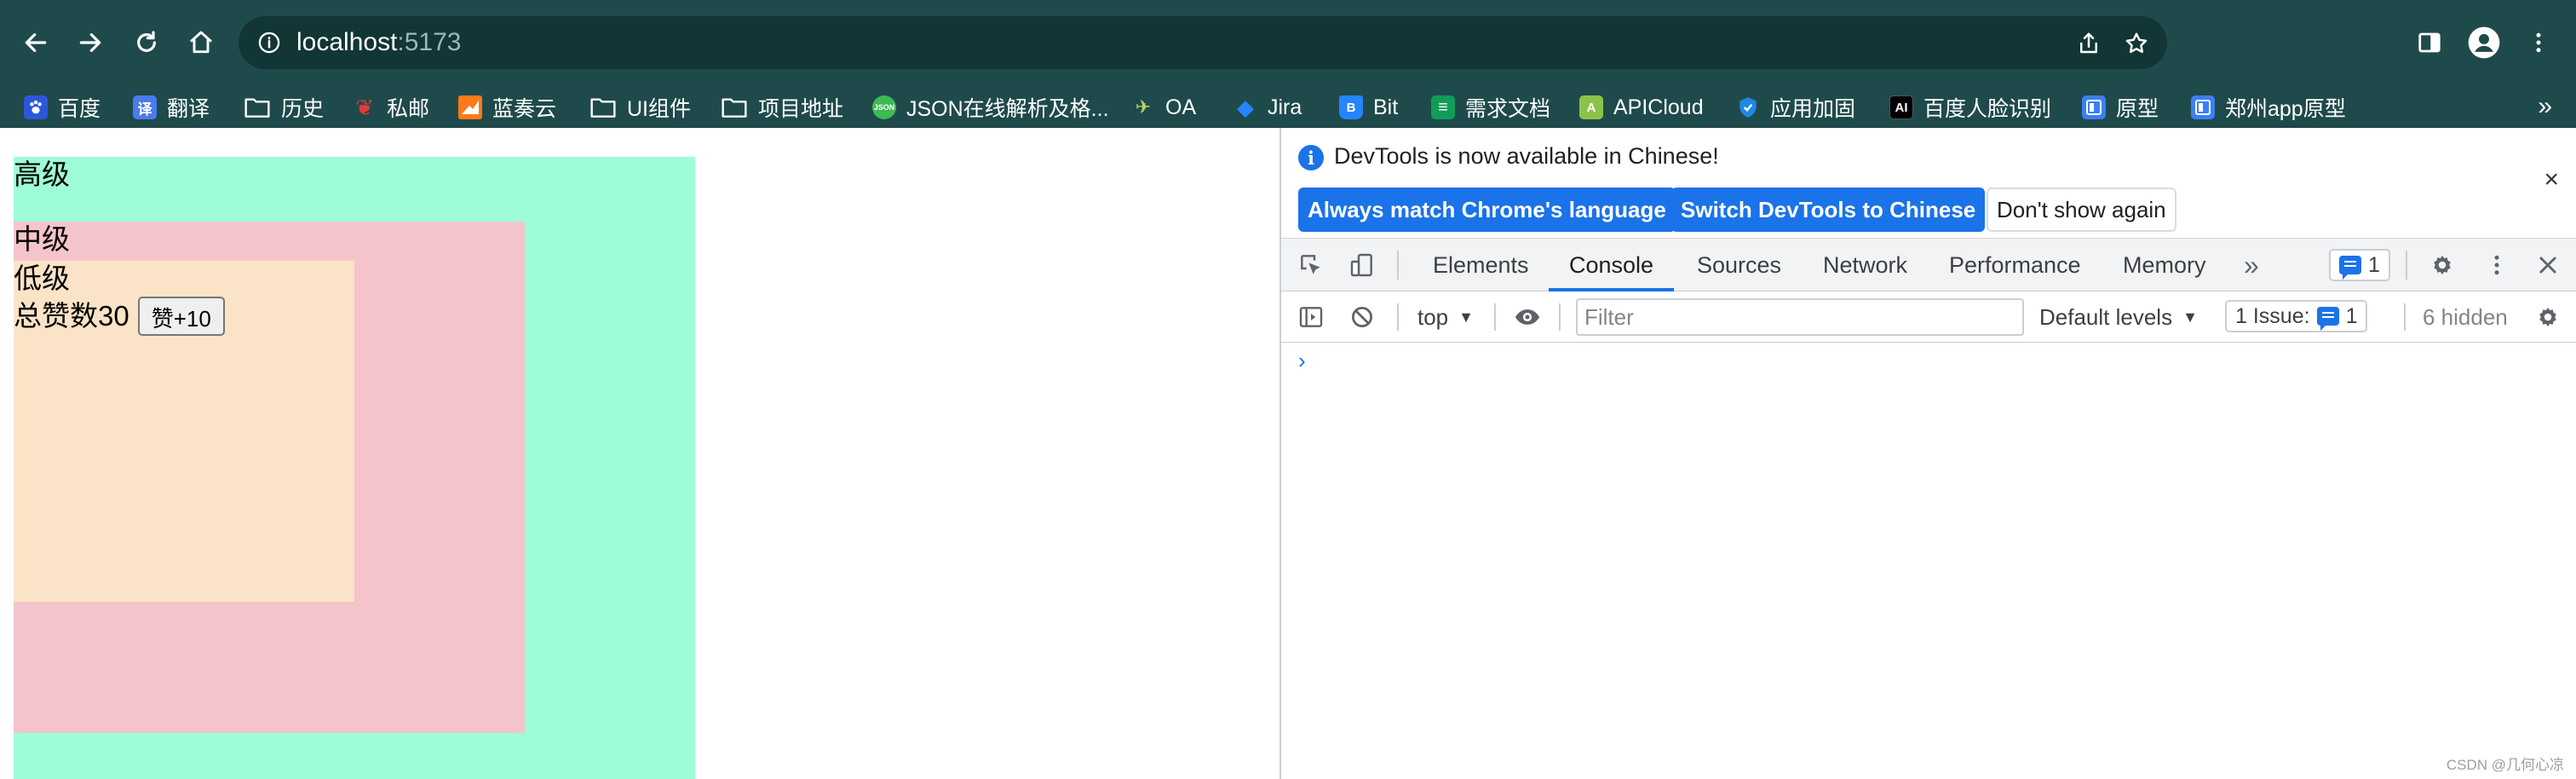  Describe the element at coordinates (1369, 107) in the screenshot. I see `bookmark-bit: B Bit` at that location.